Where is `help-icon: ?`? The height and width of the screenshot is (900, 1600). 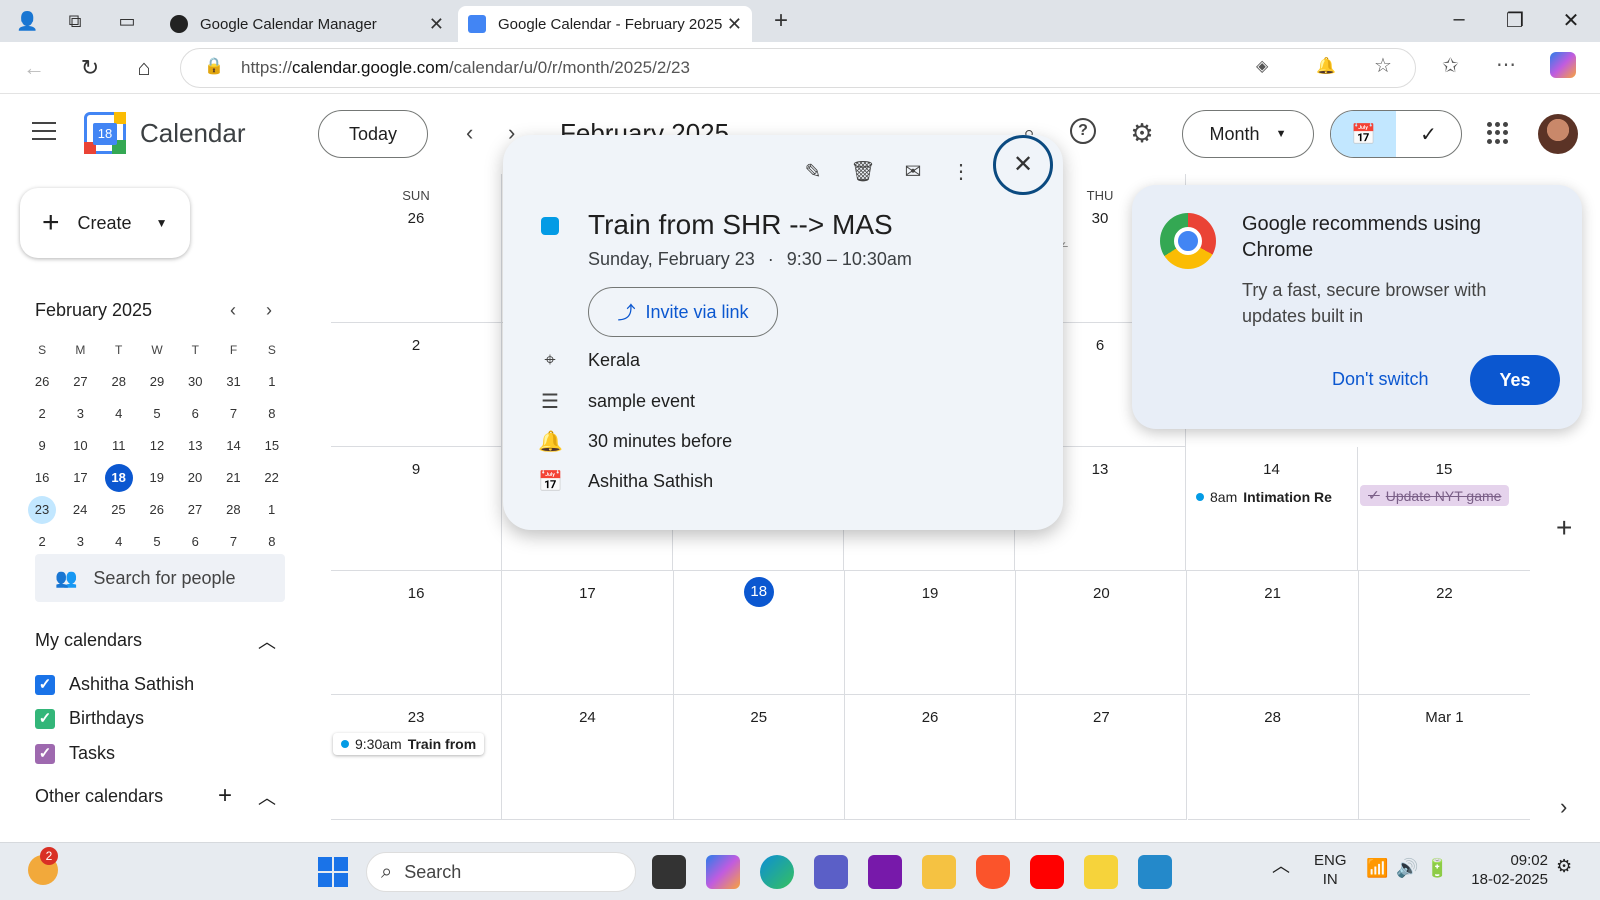 help-icon: ? is located at coordinates (1083, 131).